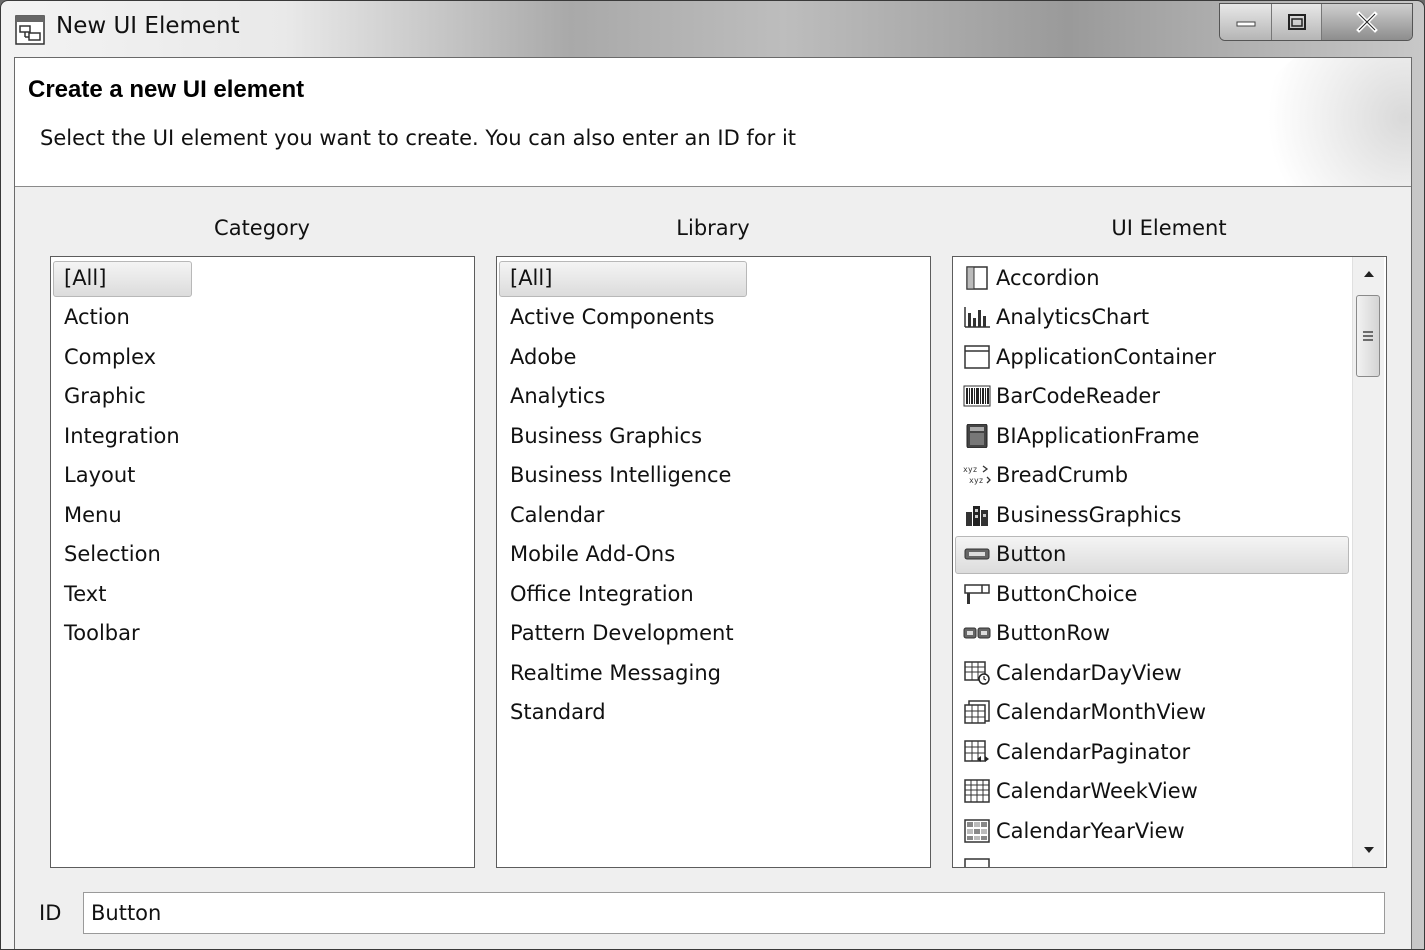  I want to click on calendar-month-view-icon, so click(977, 712).